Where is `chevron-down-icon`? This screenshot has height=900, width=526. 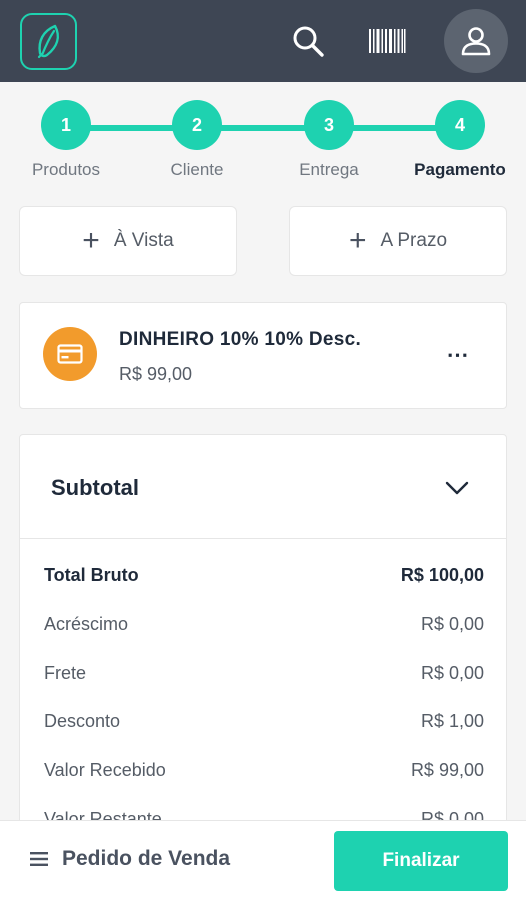 chevron-down-icon is located at coordinates (457, 488).